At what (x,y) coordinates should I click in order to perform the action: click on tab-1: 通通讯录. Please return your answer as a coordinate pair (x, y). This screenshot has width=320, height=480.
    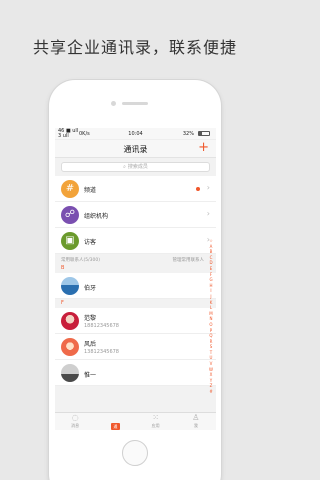
    Looking at the image, I should click on (115, 421).